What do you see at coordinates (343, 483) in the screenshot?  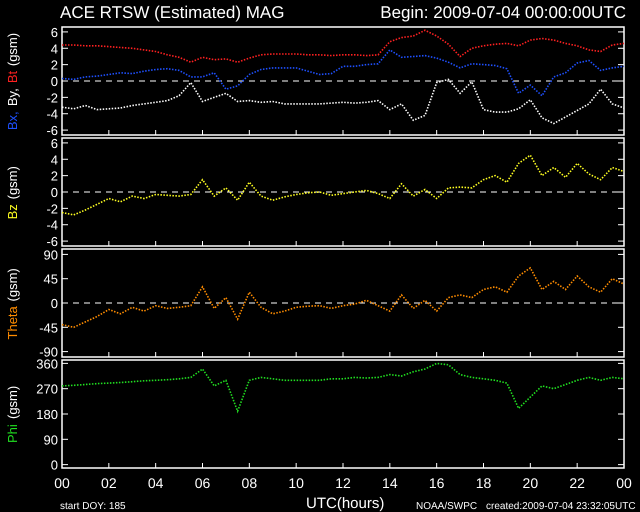 I see `x-tick-label: 12` at bounding box center [343, 483].